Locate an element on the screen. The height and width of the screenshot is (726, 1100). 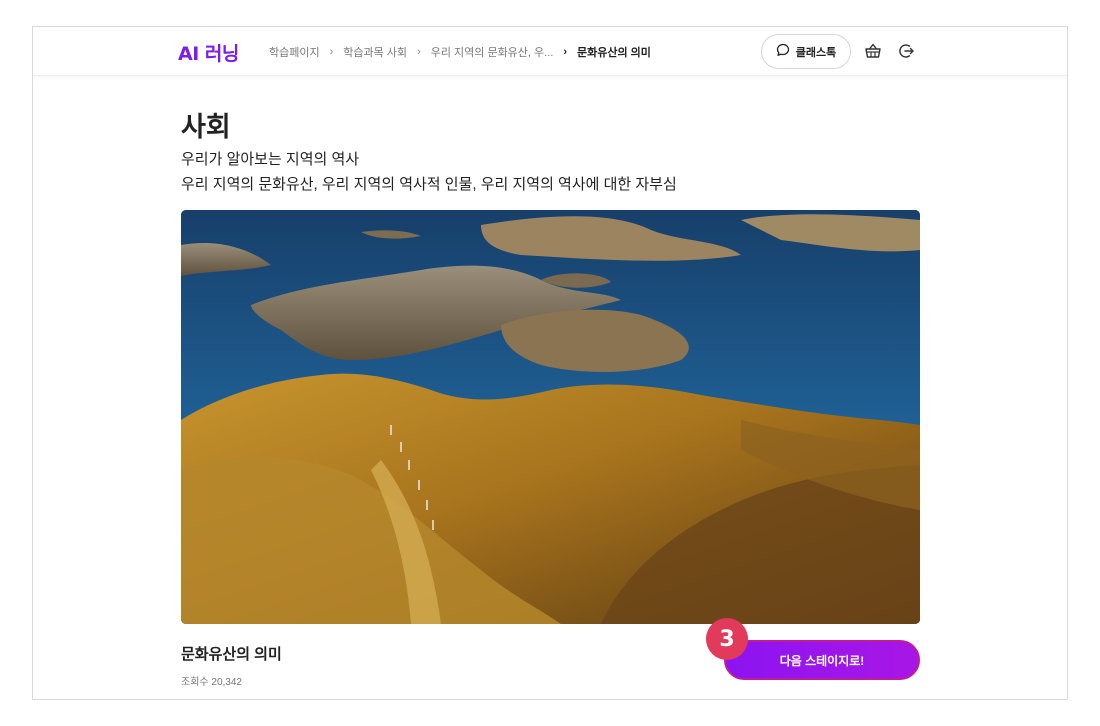
class-talk-label: 클래스톡 is located at coordinates (816, 52).